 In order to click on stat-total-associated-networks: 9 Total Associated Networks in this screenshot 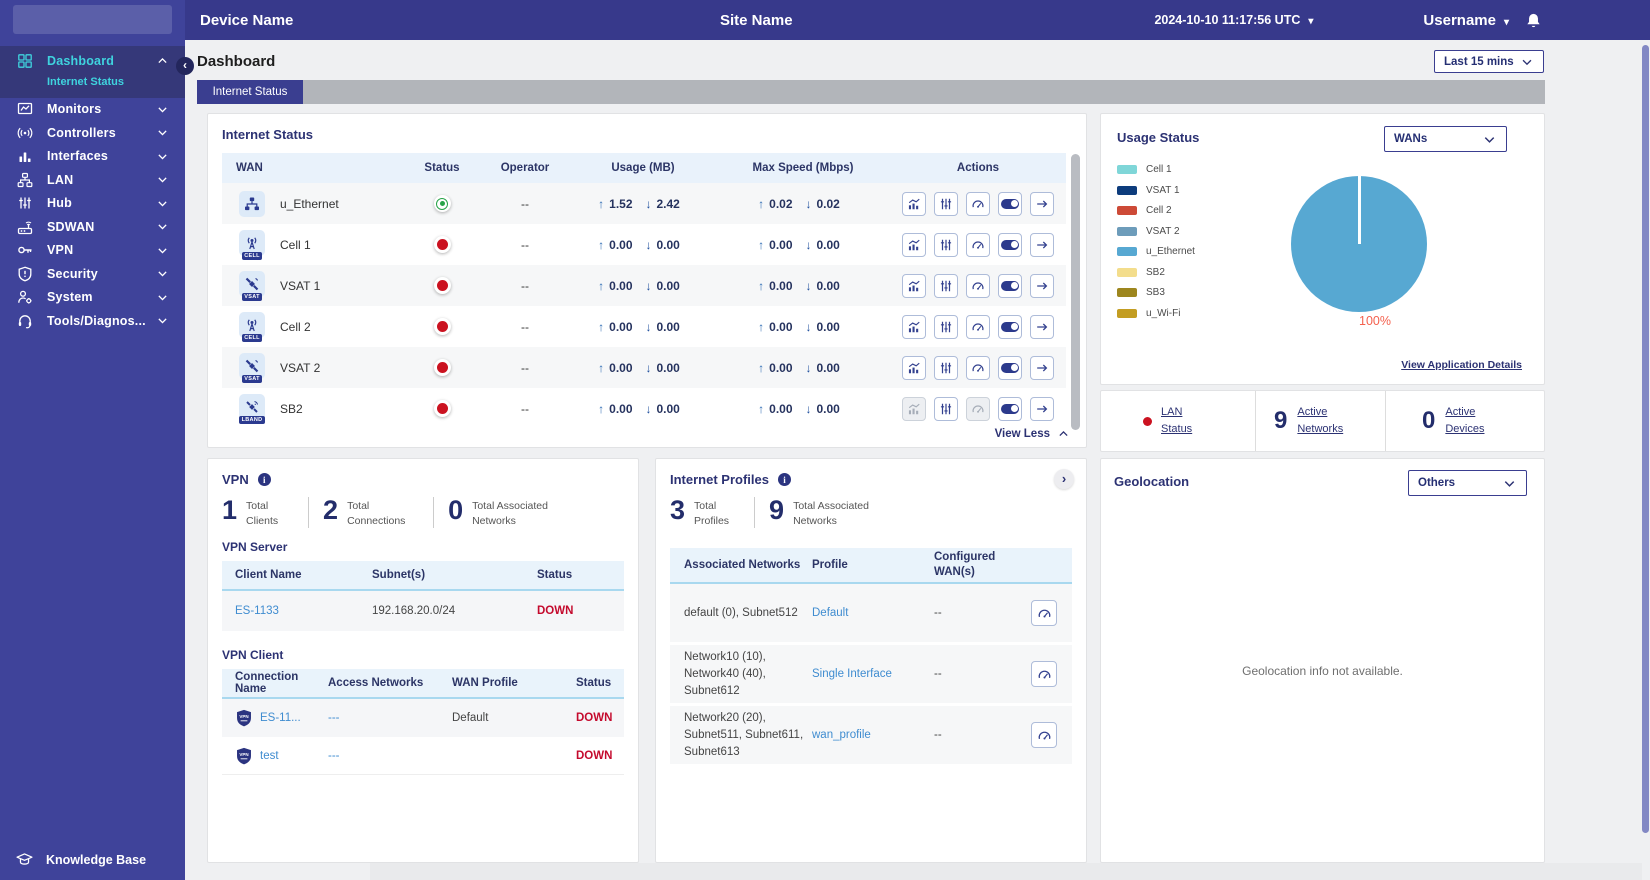, I will do `click(821, 513)`.